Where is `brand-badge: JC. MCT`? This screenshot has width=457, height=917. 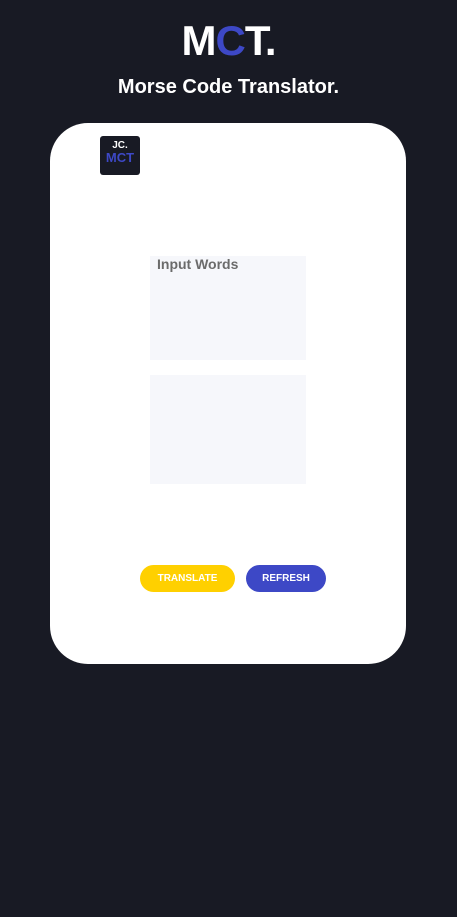 brand-badge: JC. MCT is located at coordinates (120, 155).